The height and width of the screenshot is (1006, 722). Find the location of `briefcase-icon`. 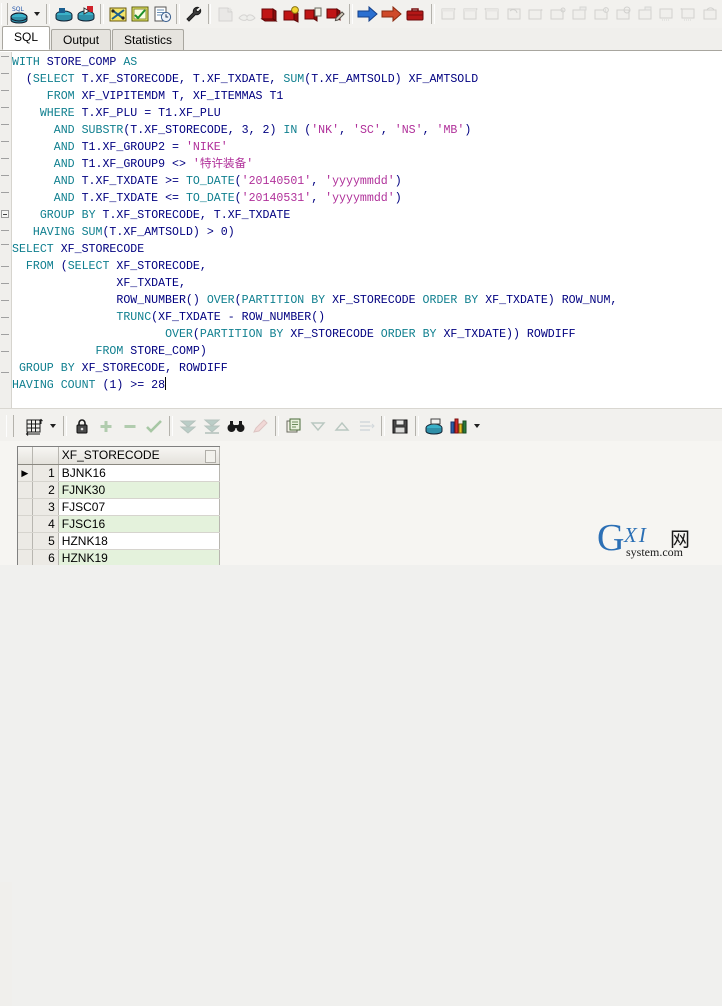

briefcase-icon is located at coordinates (416, 14).